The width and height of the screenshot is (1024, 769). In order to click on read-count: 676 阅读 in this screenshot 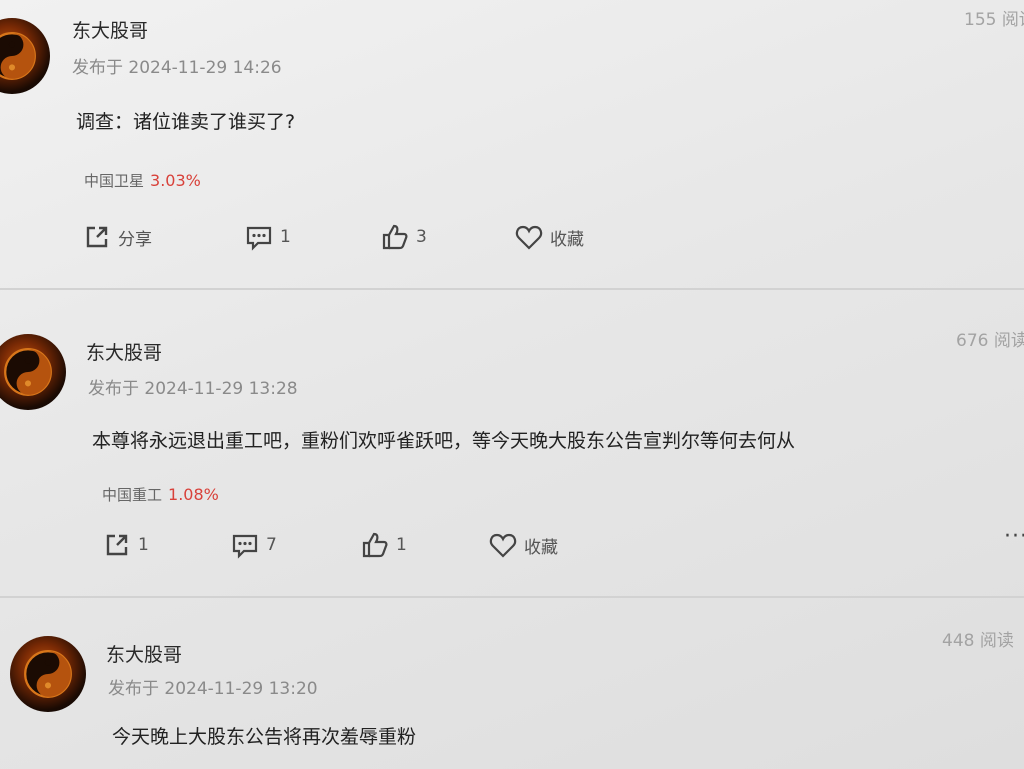, I will do `click(990, 341)`.